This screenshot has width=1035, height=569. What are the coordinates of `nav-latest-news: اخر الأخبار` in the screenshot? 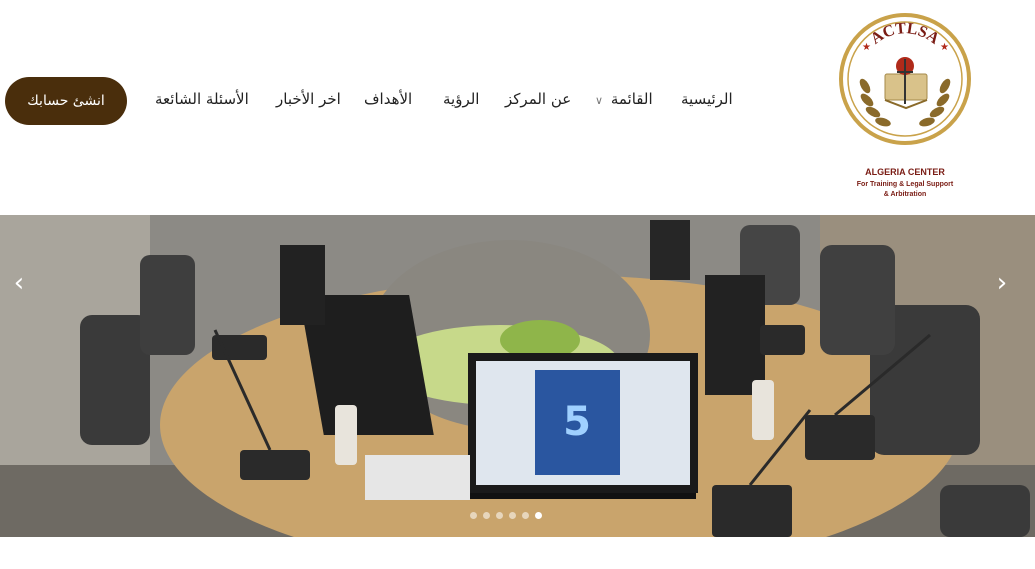 It's located at (308, 99).